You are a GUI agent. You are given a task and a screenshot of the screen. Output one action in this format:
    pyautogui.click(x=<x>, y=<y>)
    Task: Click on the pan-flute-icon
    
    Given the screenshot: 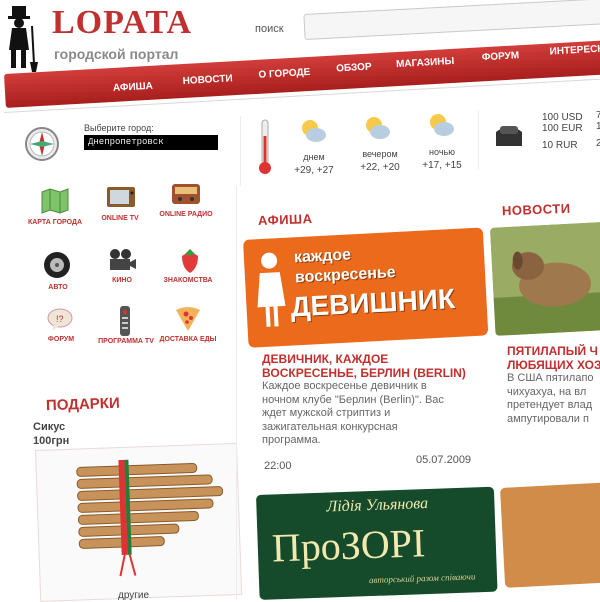 What is the action you would take?
    pyautogui.click(x=150, y=518)
    